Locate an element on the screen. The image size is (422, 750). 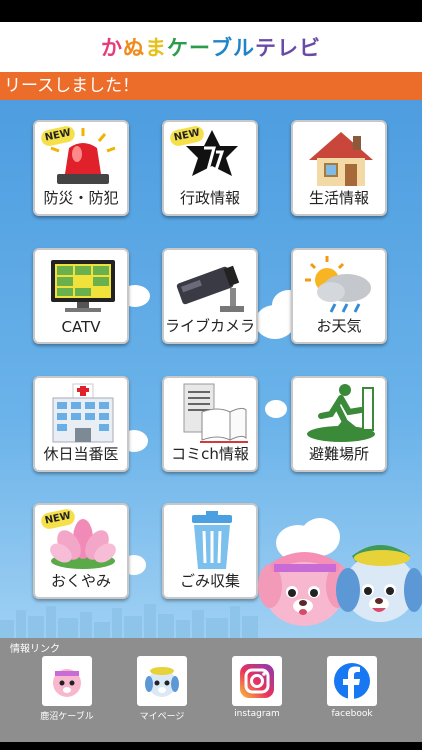
menu-tile: ごみ収集 is located at coordinates (210, 551).